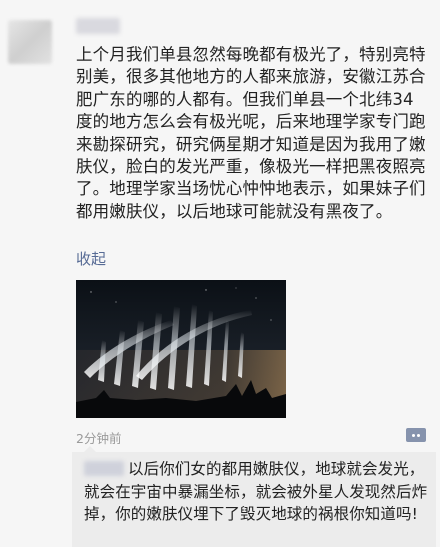 This screenshot has height=547, width=440. I want to click on aurora-photo, so click(181, 349).